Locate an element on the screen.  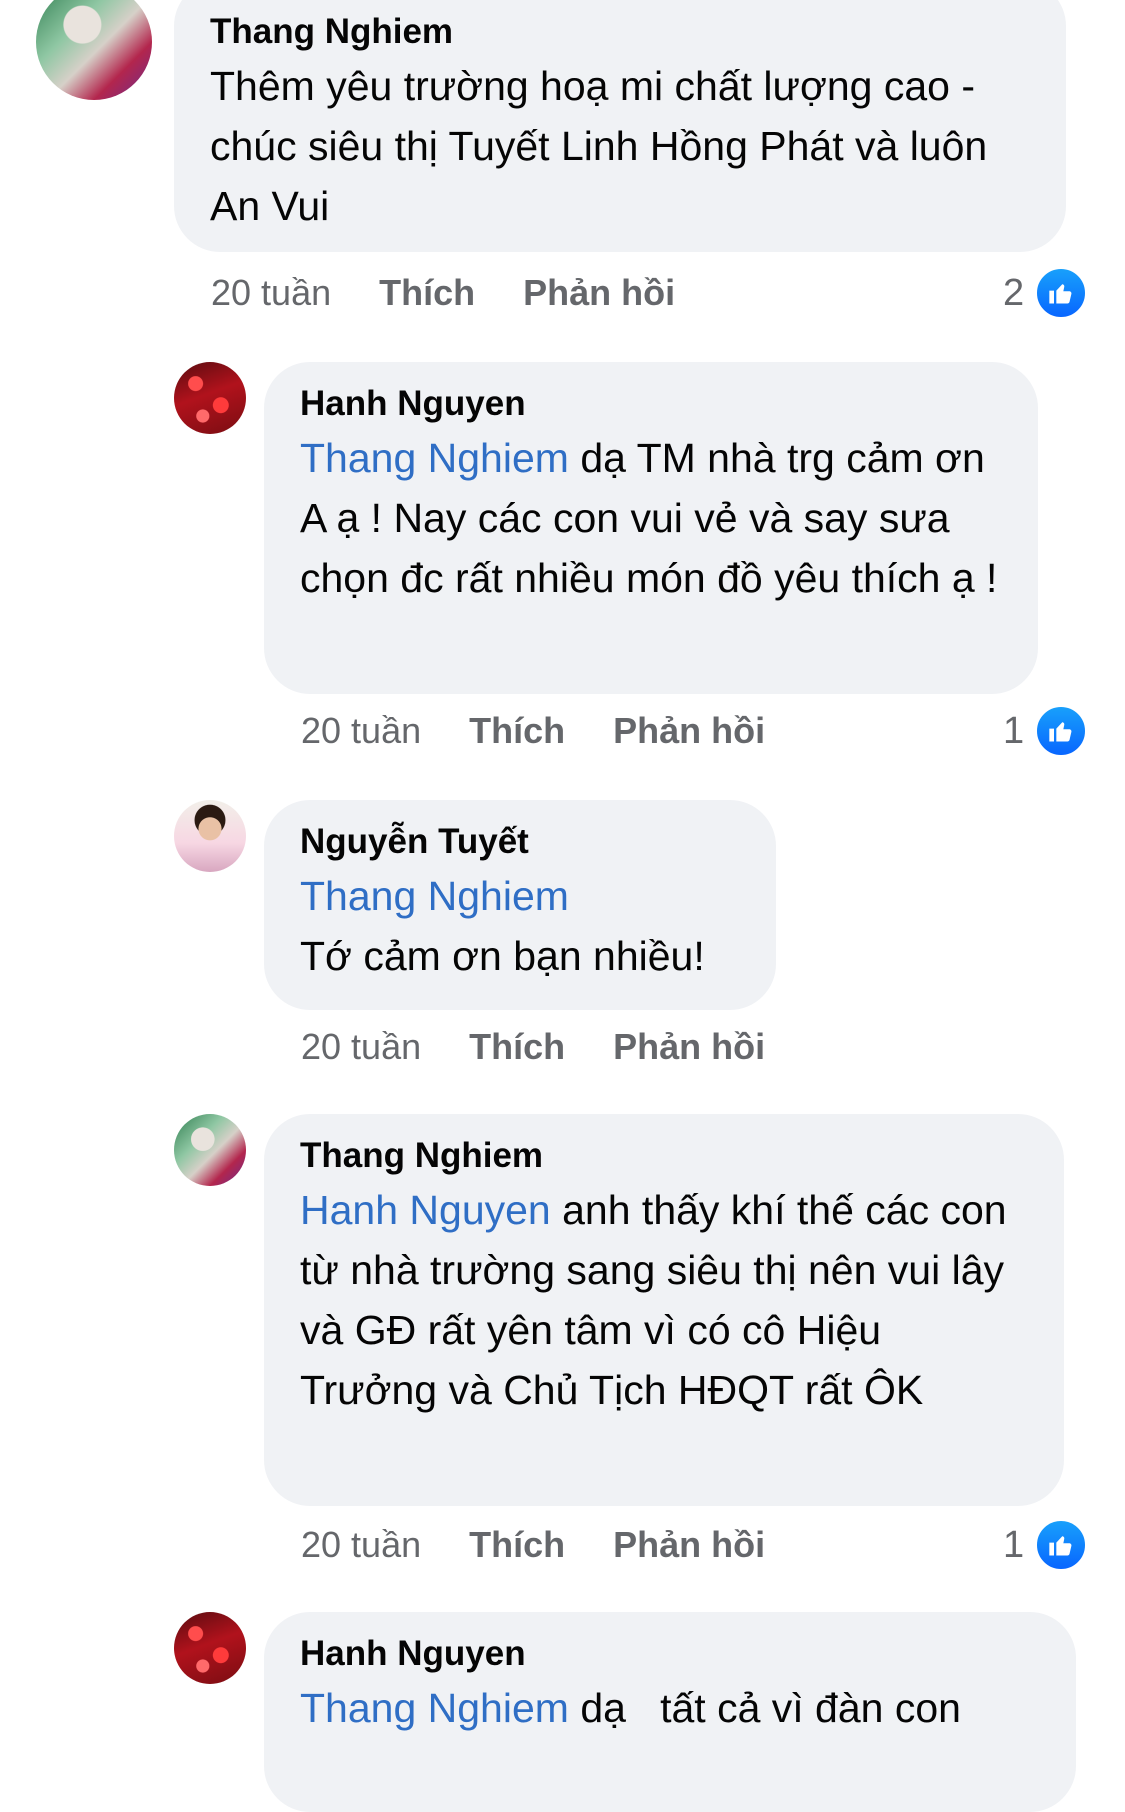
comment-author: Nguyễn Tuyết is located at coordinates (520, 842).